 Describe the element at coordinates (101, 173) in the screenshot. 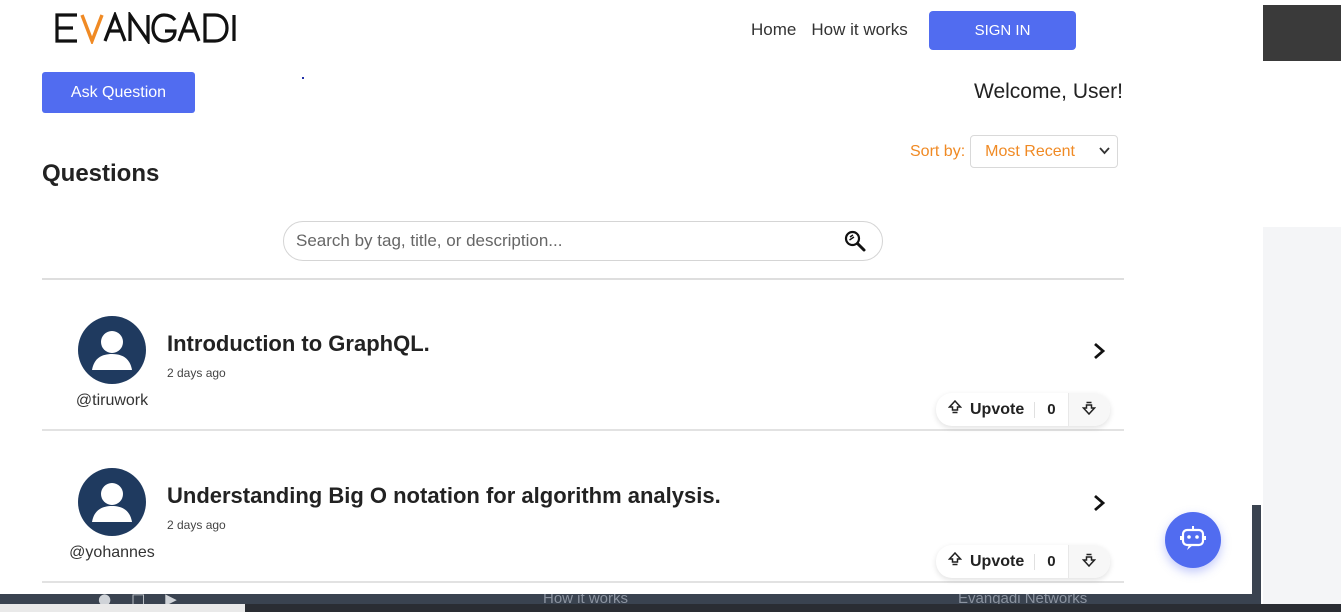

I see `page-title: Questions` at that location.